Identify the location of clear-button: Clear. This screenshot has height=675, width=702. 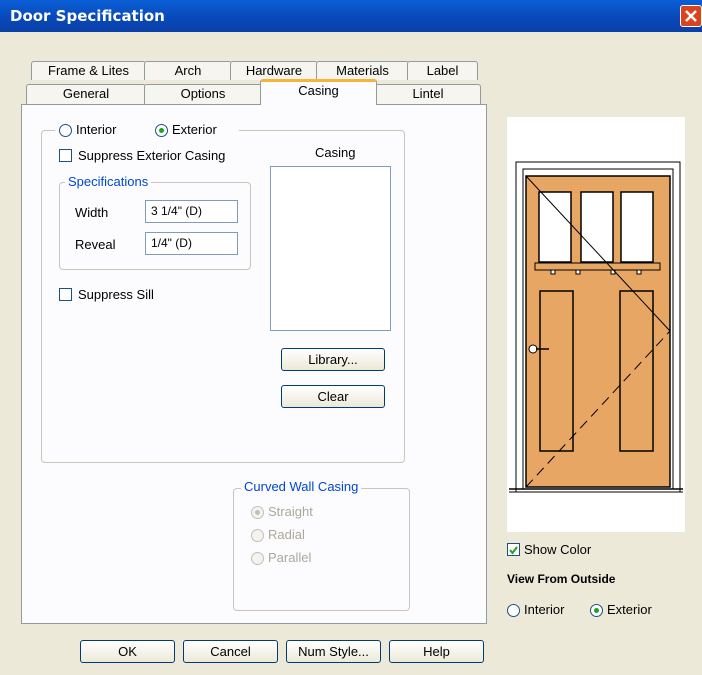
(333, 396).